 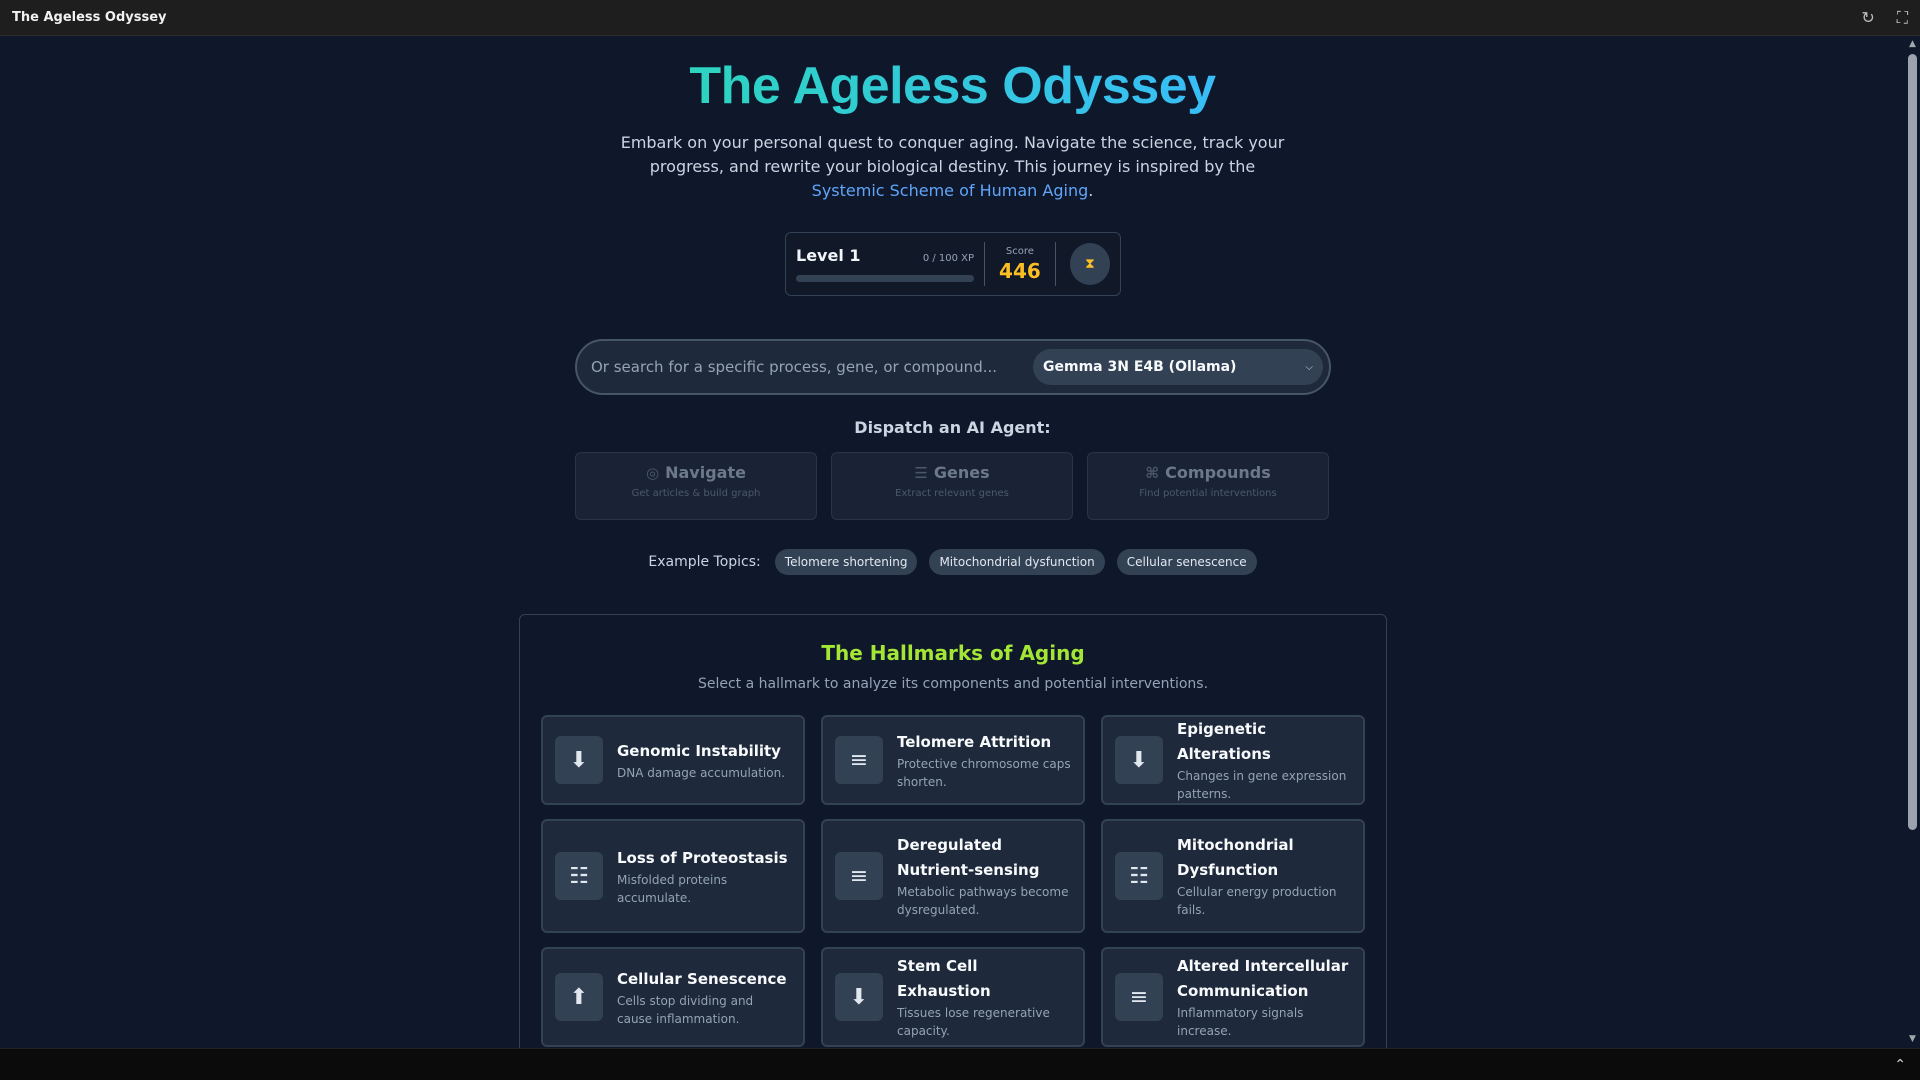 I want to click on xp-progress-bar, so click(x=885, y=278).